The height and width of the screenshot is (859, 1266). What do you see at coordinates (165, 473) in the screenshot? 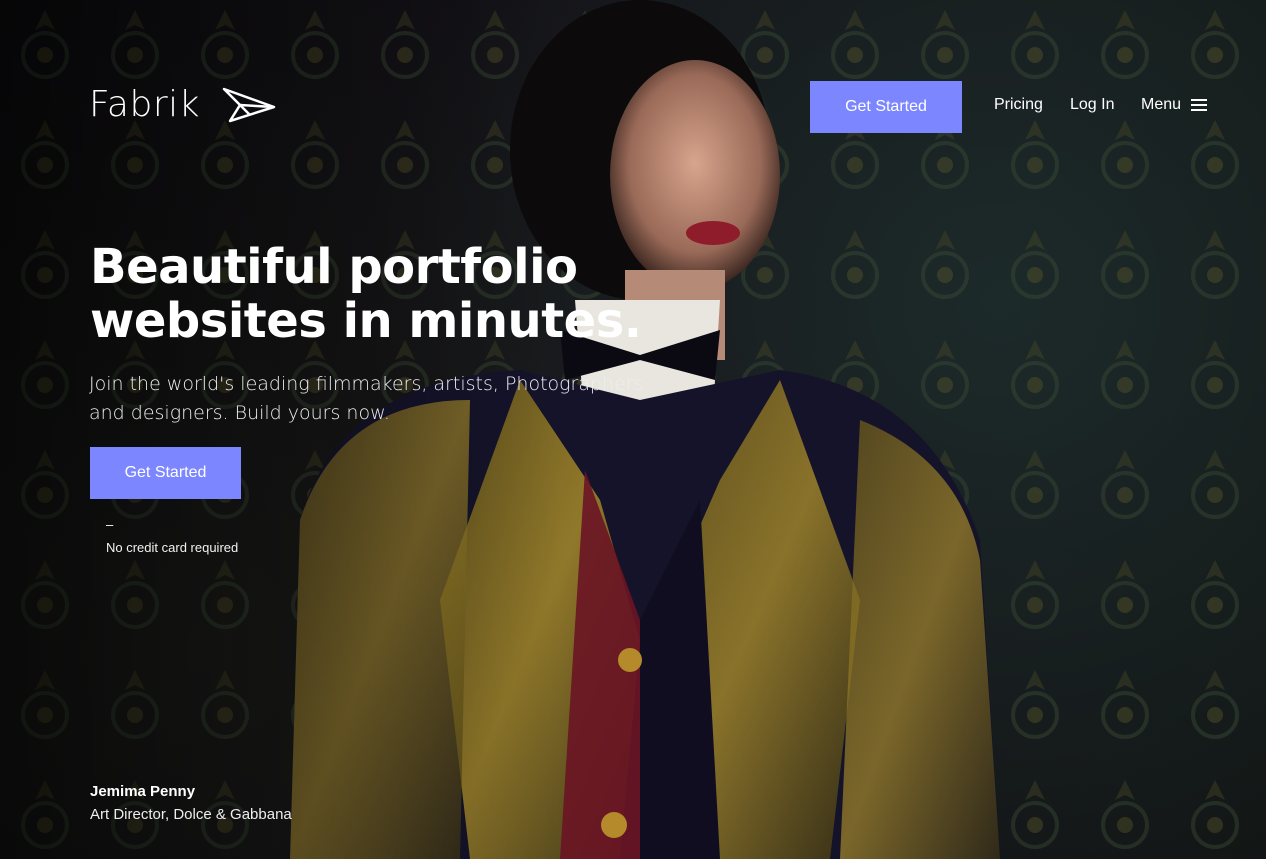
I see `hero-get-started-button: Get Started` at bounding box center [165, 473].